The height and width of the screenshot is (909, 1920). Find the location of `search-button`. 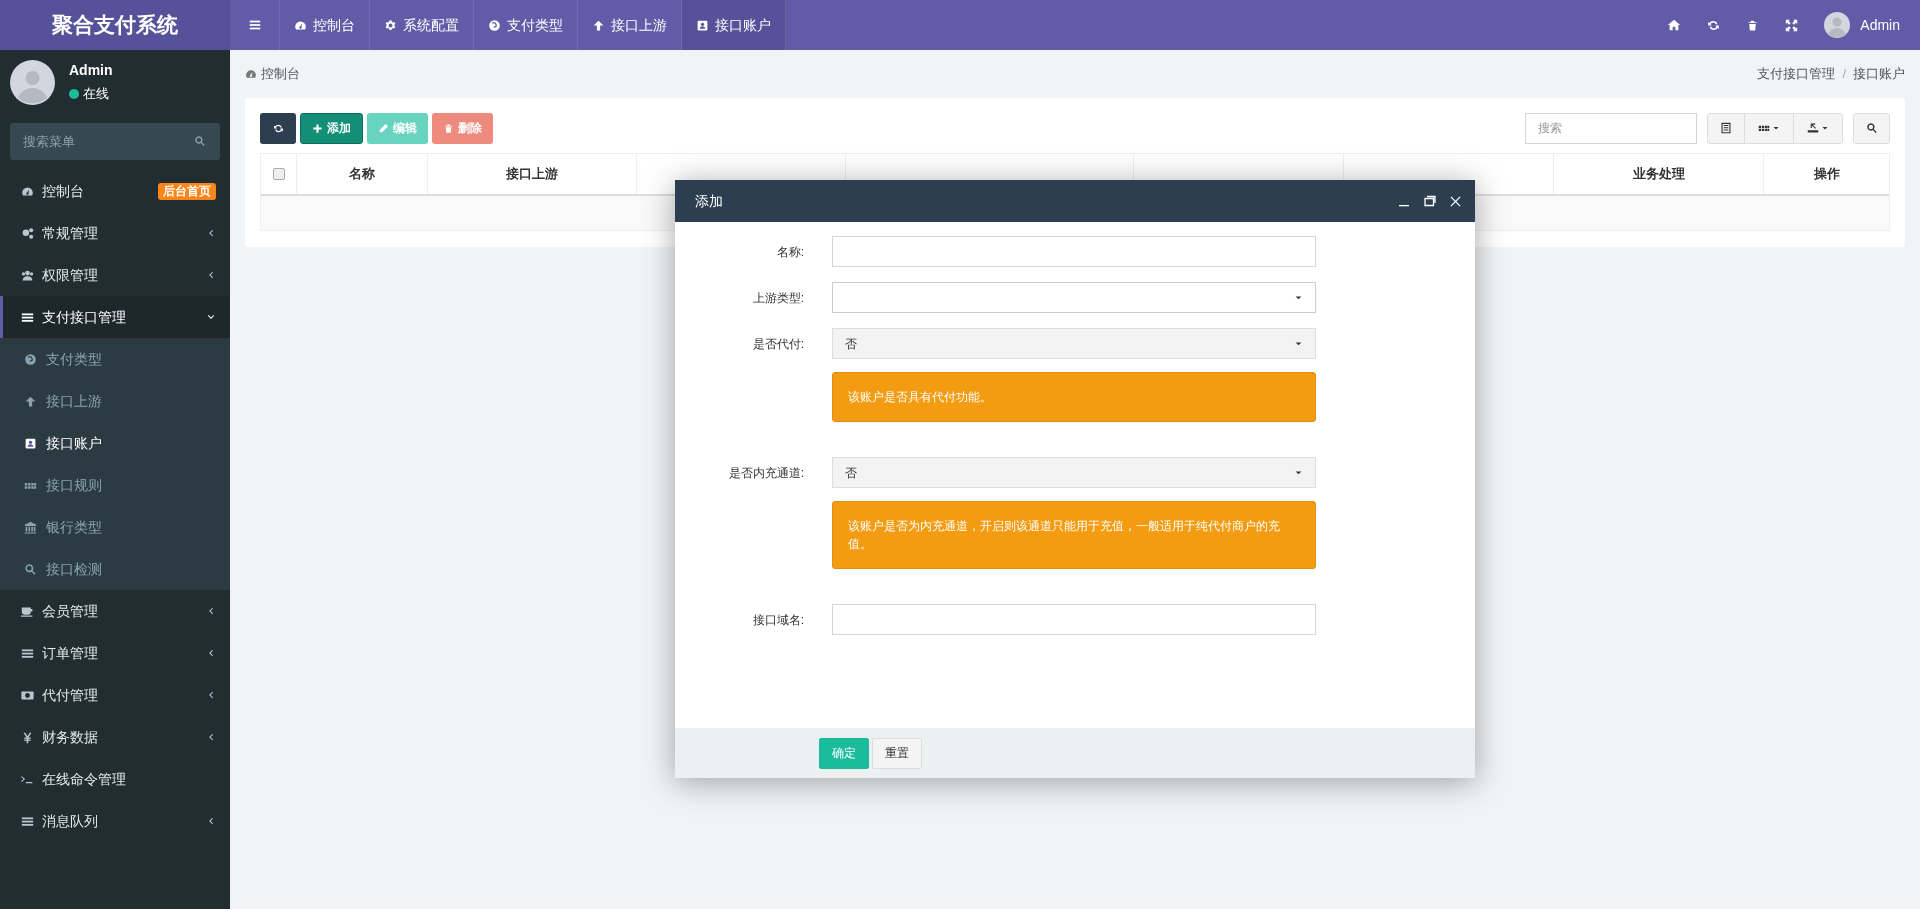

search-button is located at coordinates (1871, 128).